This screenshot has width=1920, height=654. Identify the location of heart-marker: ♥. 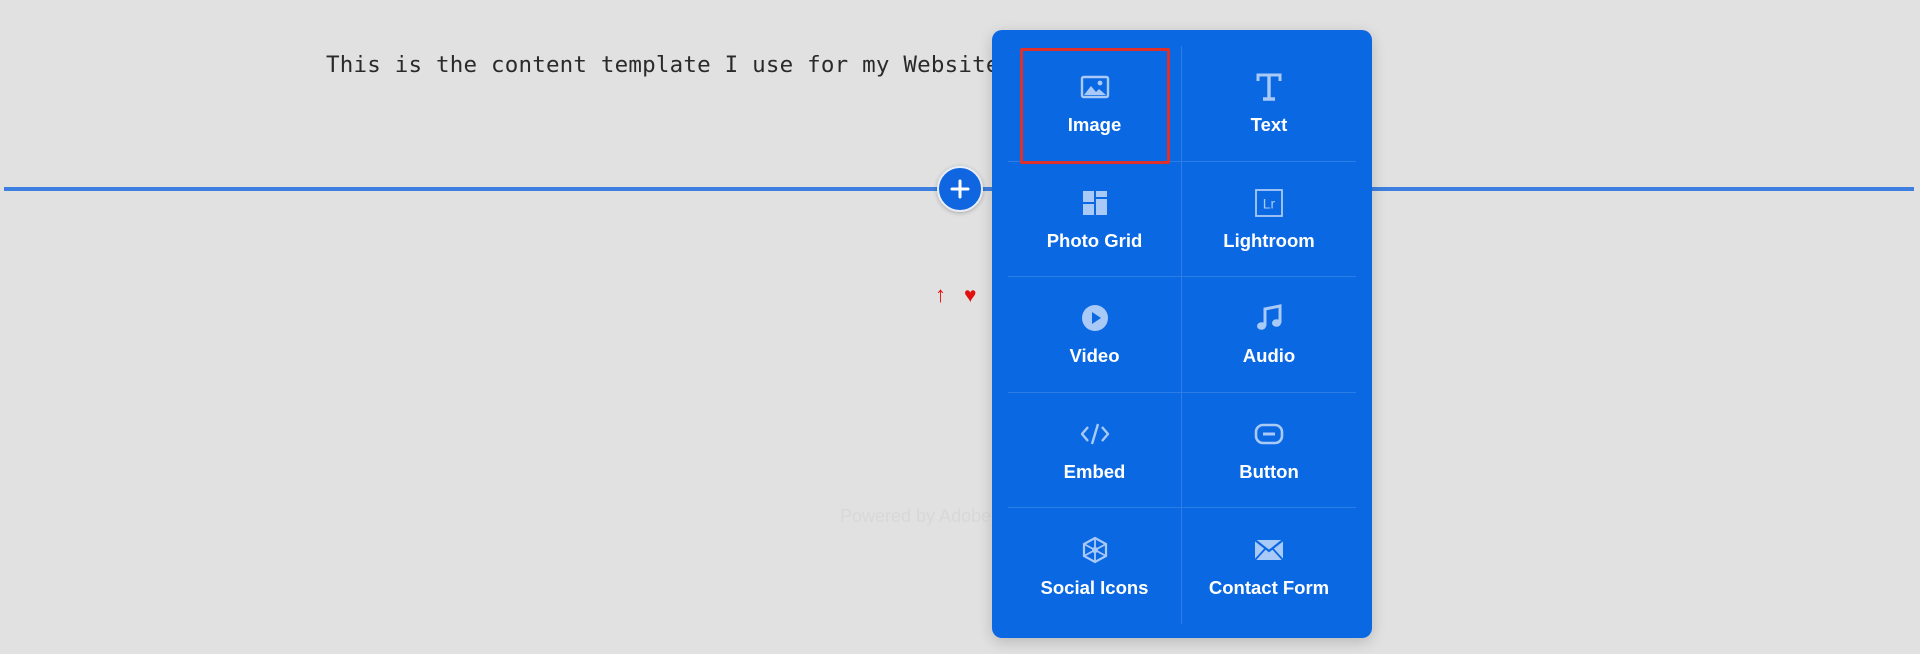
(970, 295).